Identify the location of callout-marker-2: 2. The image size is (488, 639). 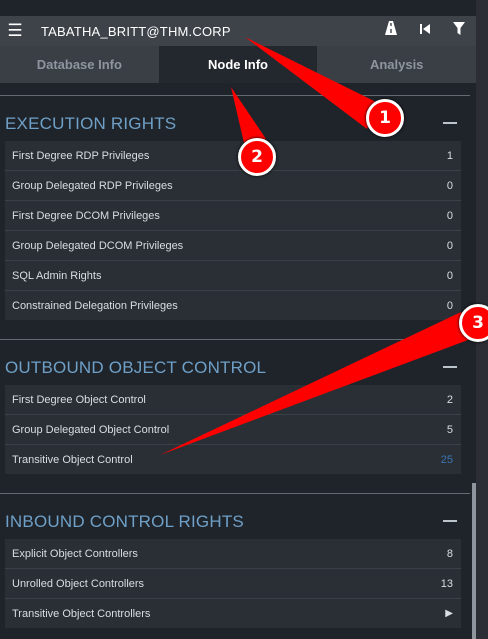
(257, 157).